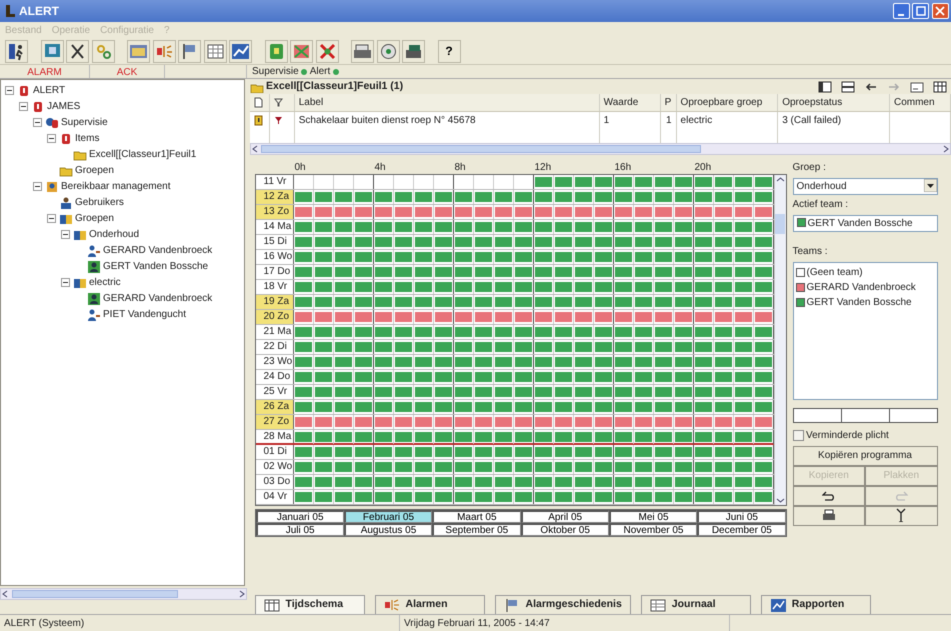 The width and height of the screenshot is (951, 631). I want to click on tree-item: Onderhoud, so click(114, 234).